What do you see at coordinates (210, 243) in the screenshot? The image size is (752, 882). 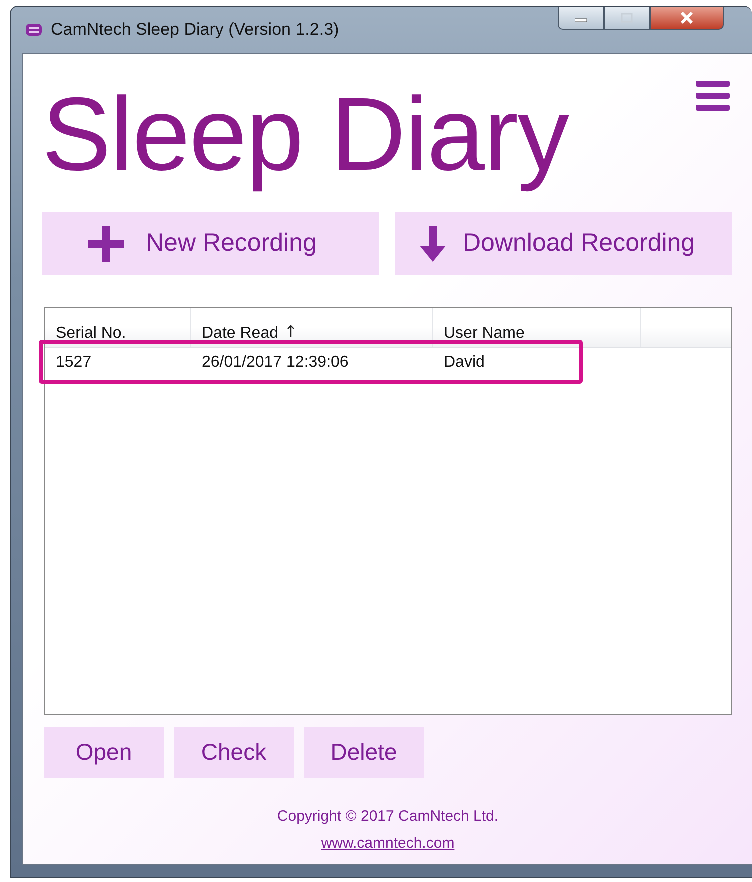 I see `new-recording-button: New Recording` at bounding box center [210, 243].